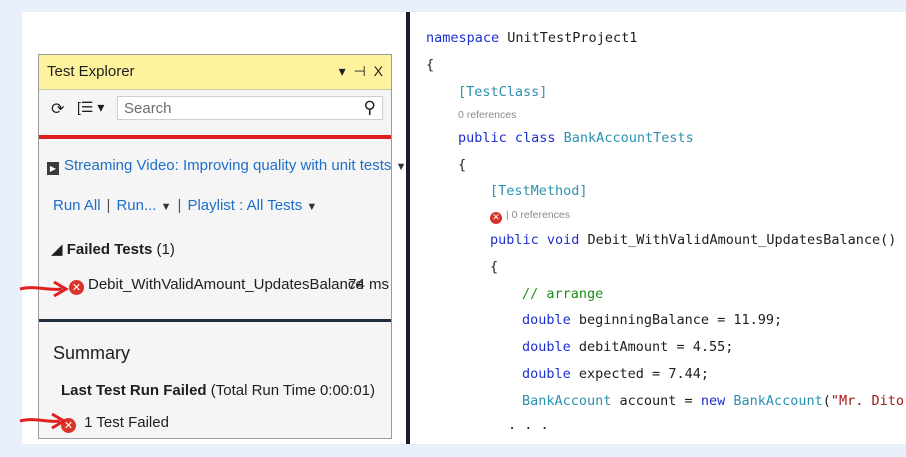 The width and height of the screenshot is (906, 457). What do you see at coordinates (215, 72) in the screenshot?
I see `title-bar: Test Explorer ▾ ⊣ X` at bounding box center [215, 72].